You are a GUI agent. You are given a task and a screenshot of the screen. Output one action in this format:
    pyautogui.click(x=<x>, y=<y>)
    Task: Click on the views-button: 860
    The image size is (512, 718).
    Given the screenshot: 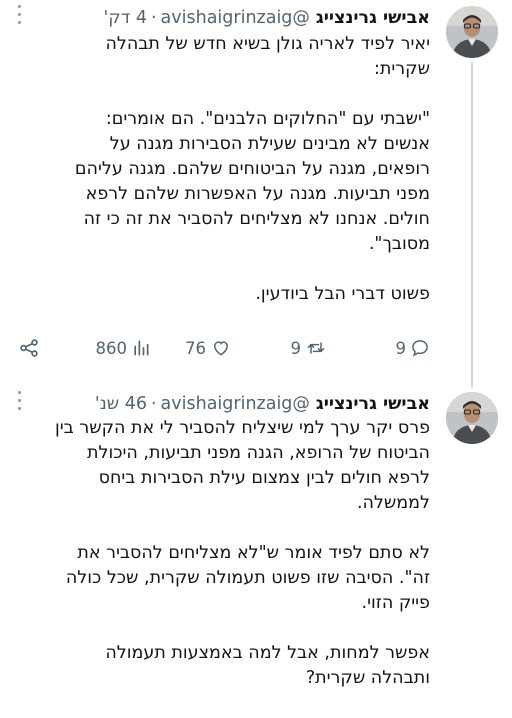 What is the action you would take?
    pyautogui.click(x=124, y=348)
    